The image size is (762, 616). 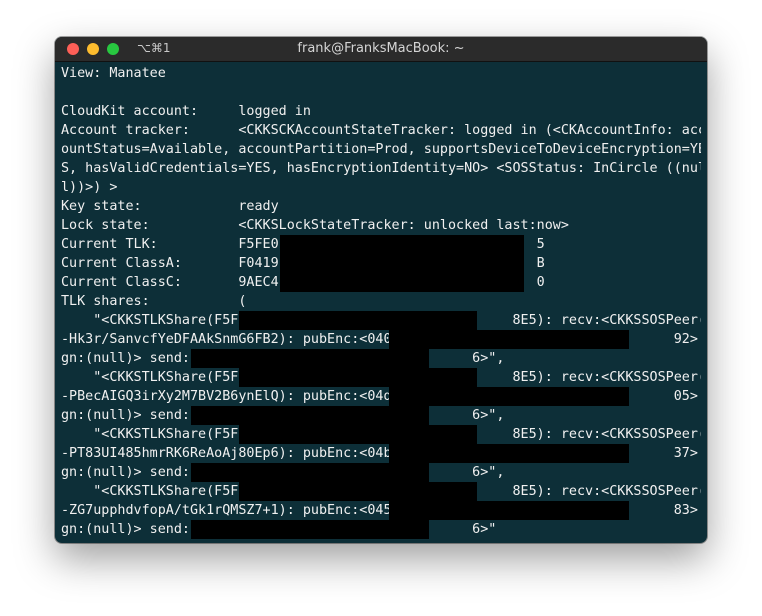 I want to click on title-bar: ⌥⌘1 frank@FranksMacBook: ~, so click(x=381, y=49).